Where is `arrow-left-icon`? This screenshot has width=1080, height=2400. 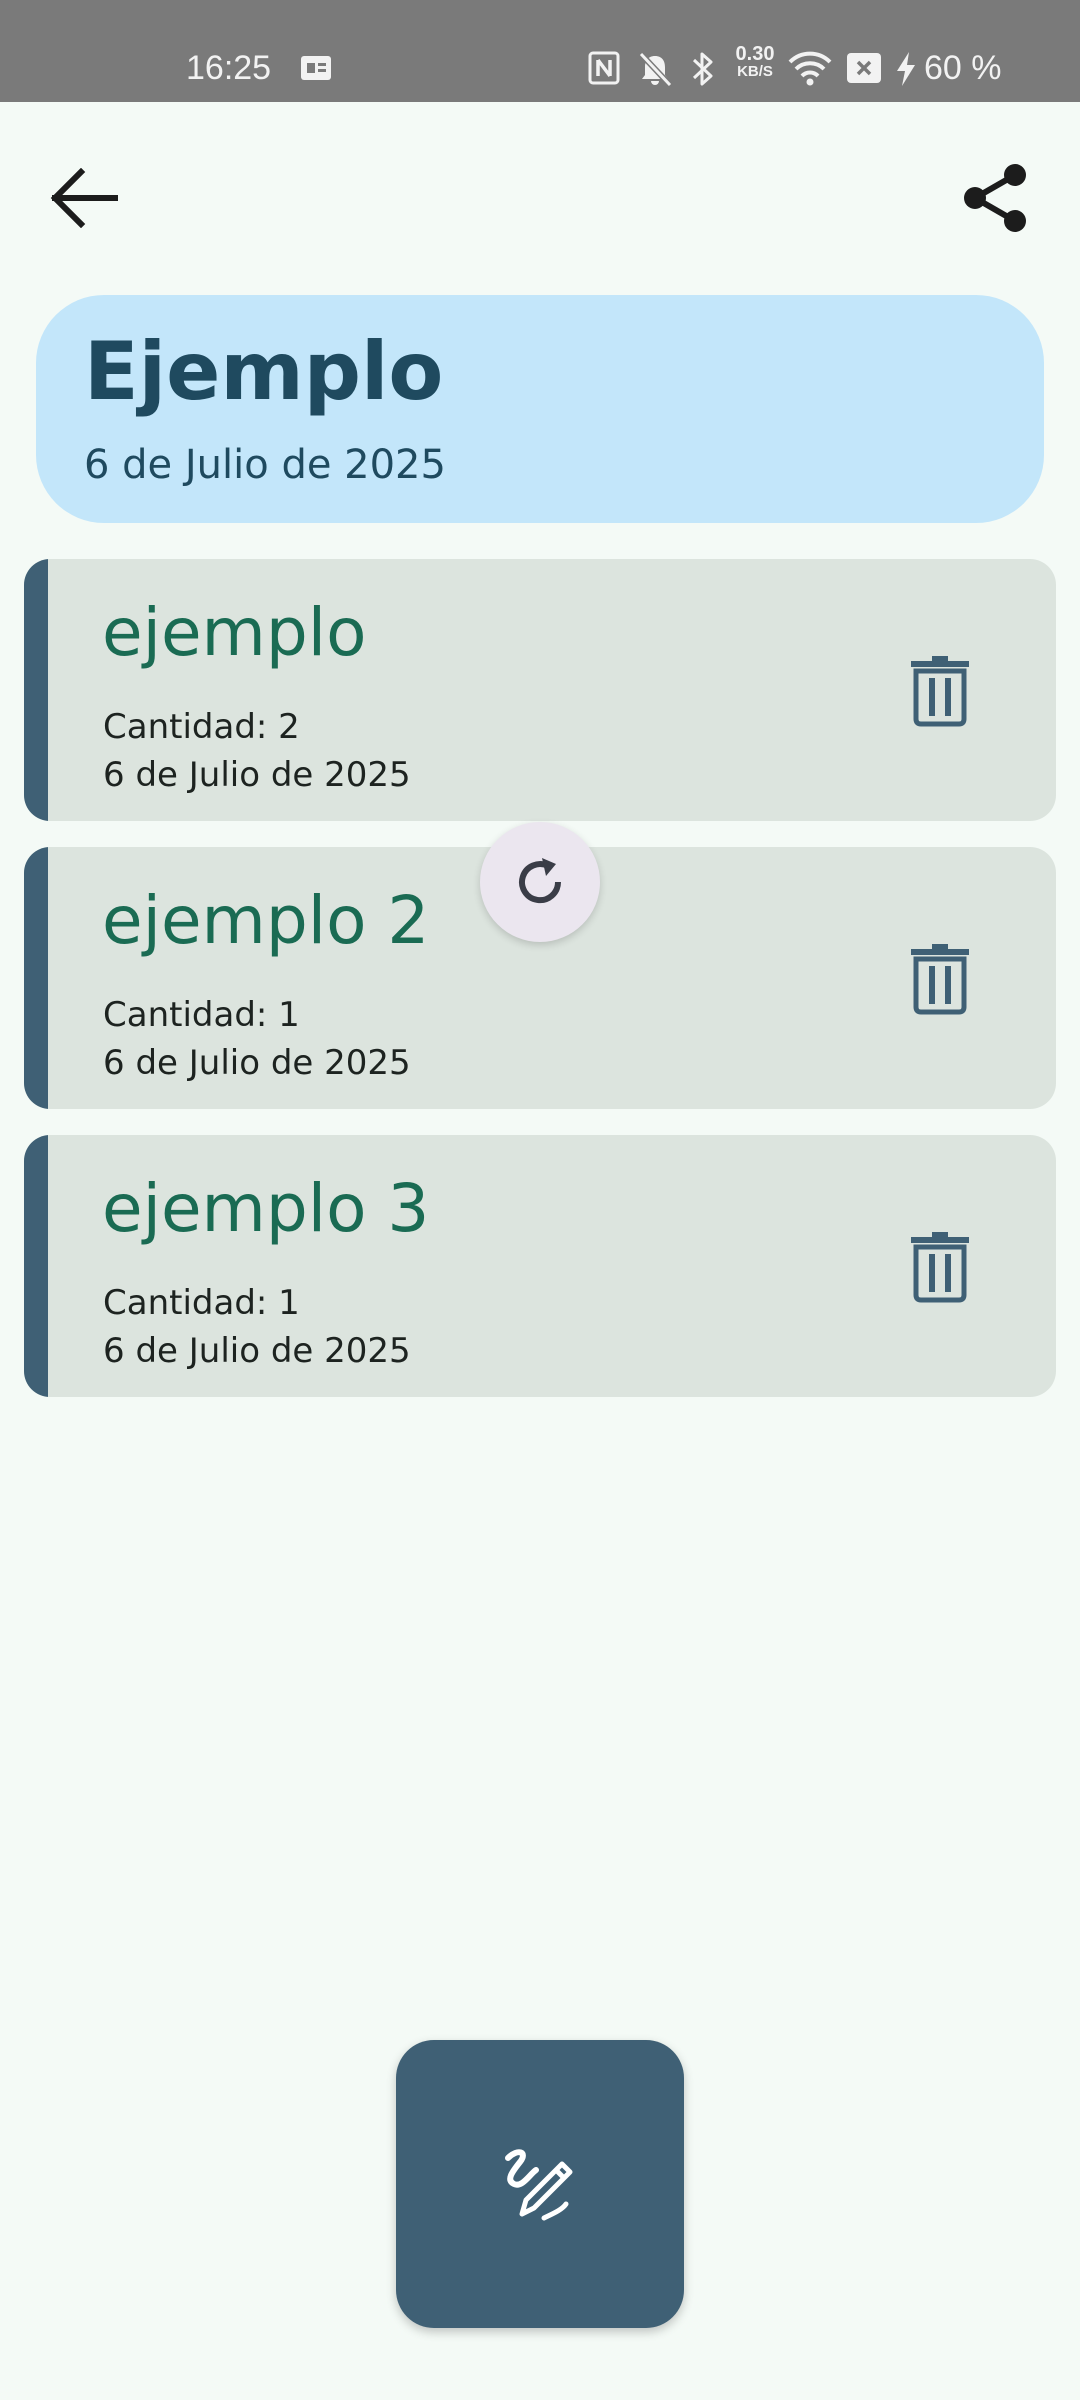
arrow-left-icon is located at coordinates (84, 198).